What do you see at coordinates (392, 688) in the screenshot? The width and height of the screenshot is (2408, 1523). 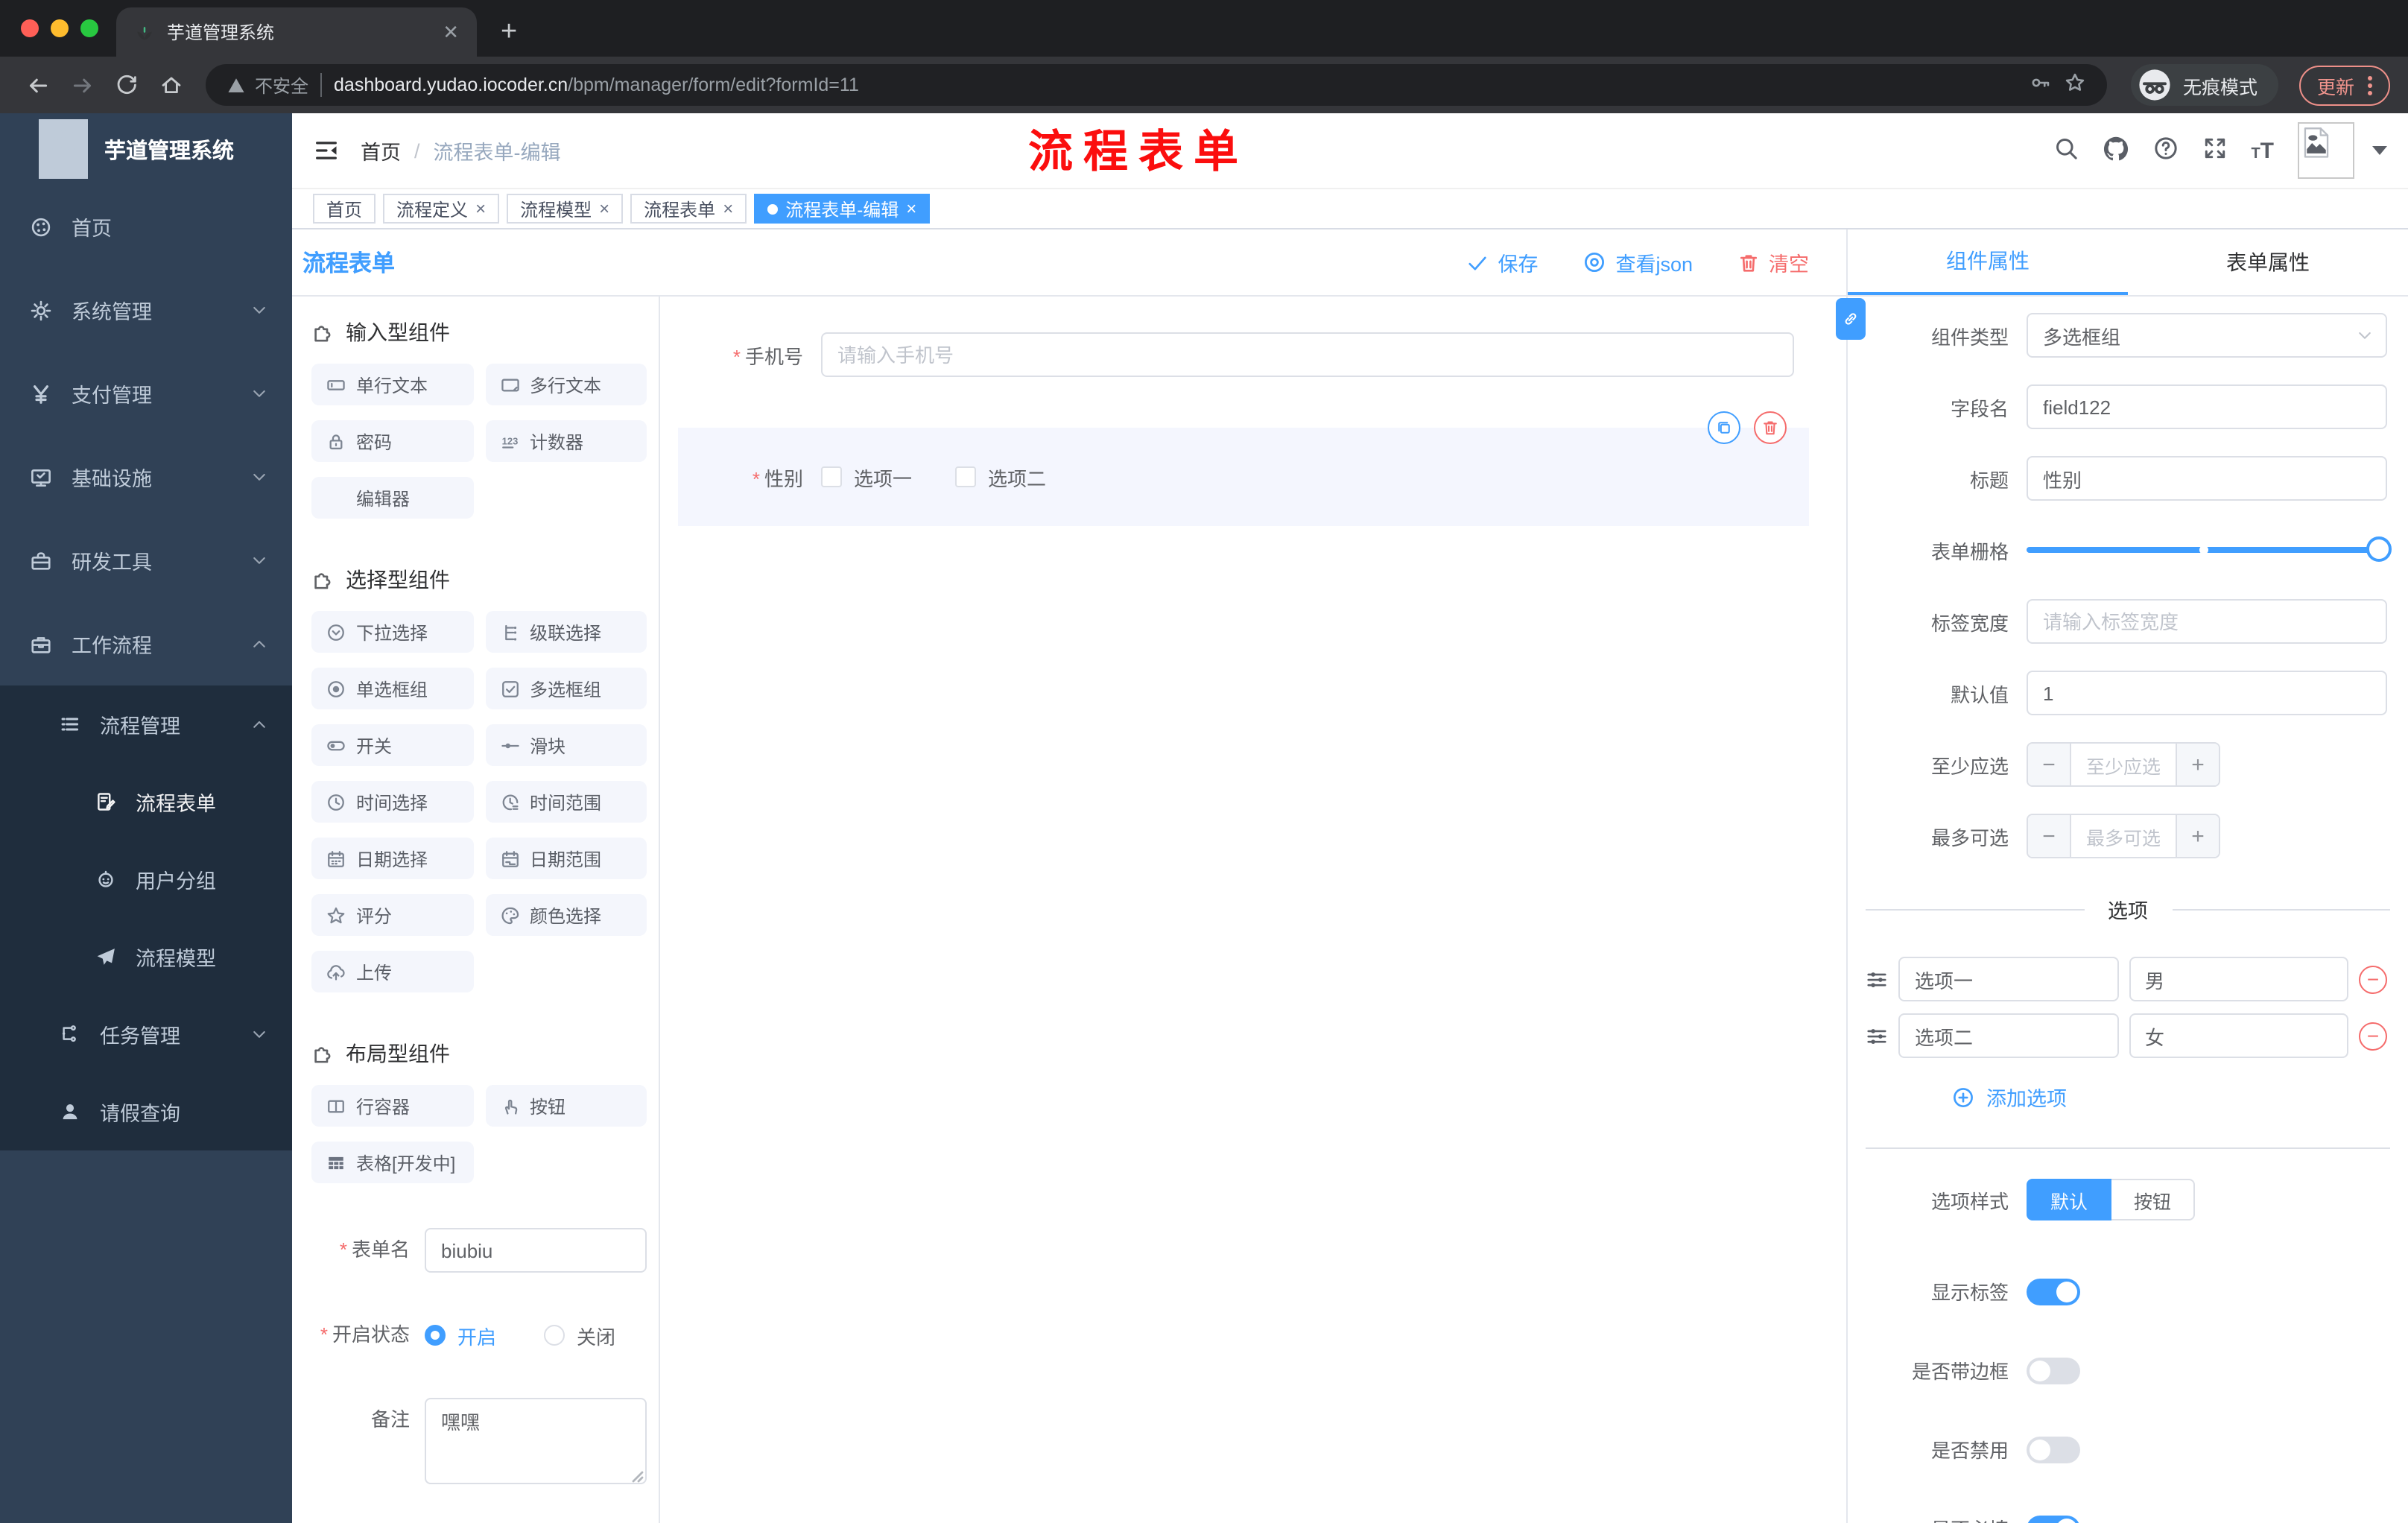 I see `palette-item-radio-group: 单选框组` at bounding box center [392, 688].